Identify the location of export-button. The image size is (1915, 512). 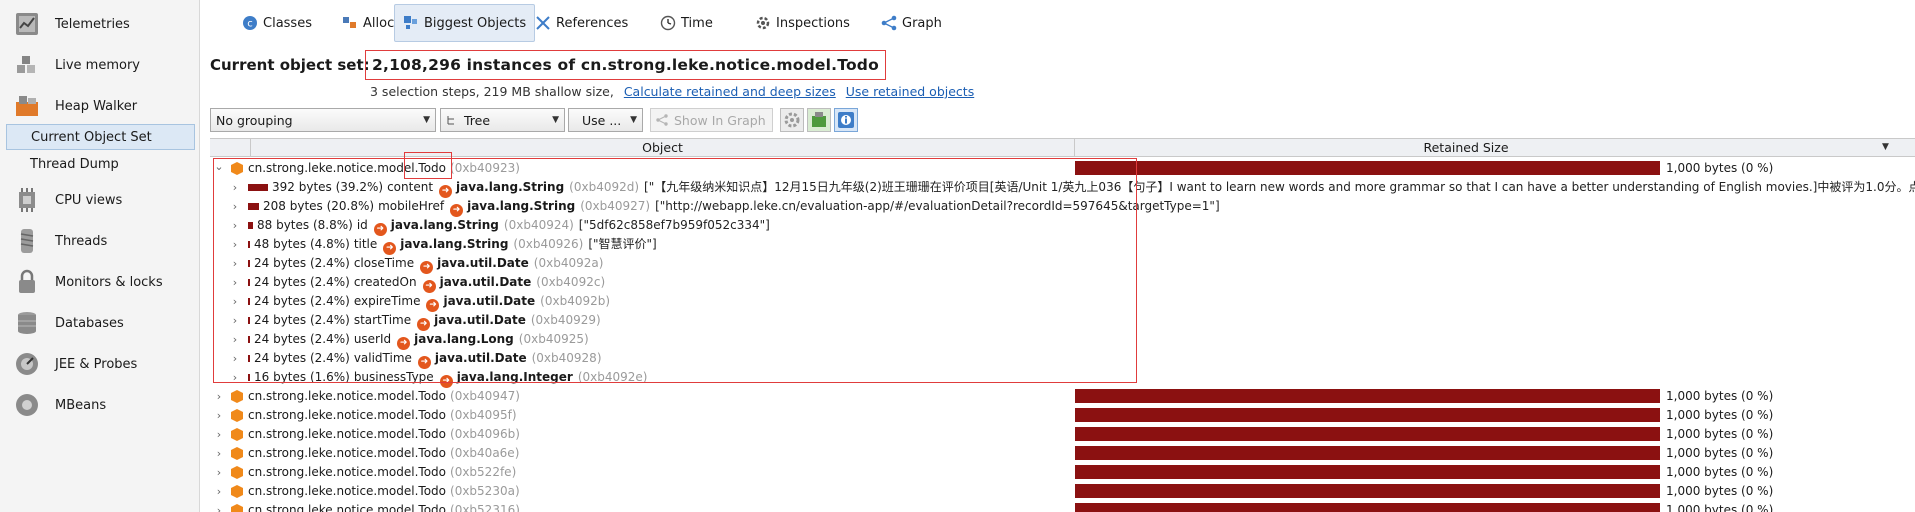
(819, 120).